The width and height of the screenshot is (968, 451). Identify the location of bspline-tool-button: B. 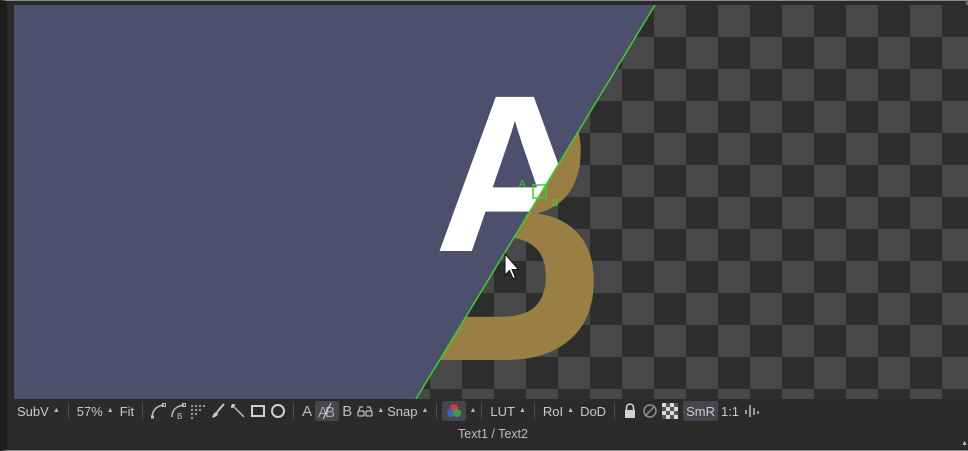
(178, 411).